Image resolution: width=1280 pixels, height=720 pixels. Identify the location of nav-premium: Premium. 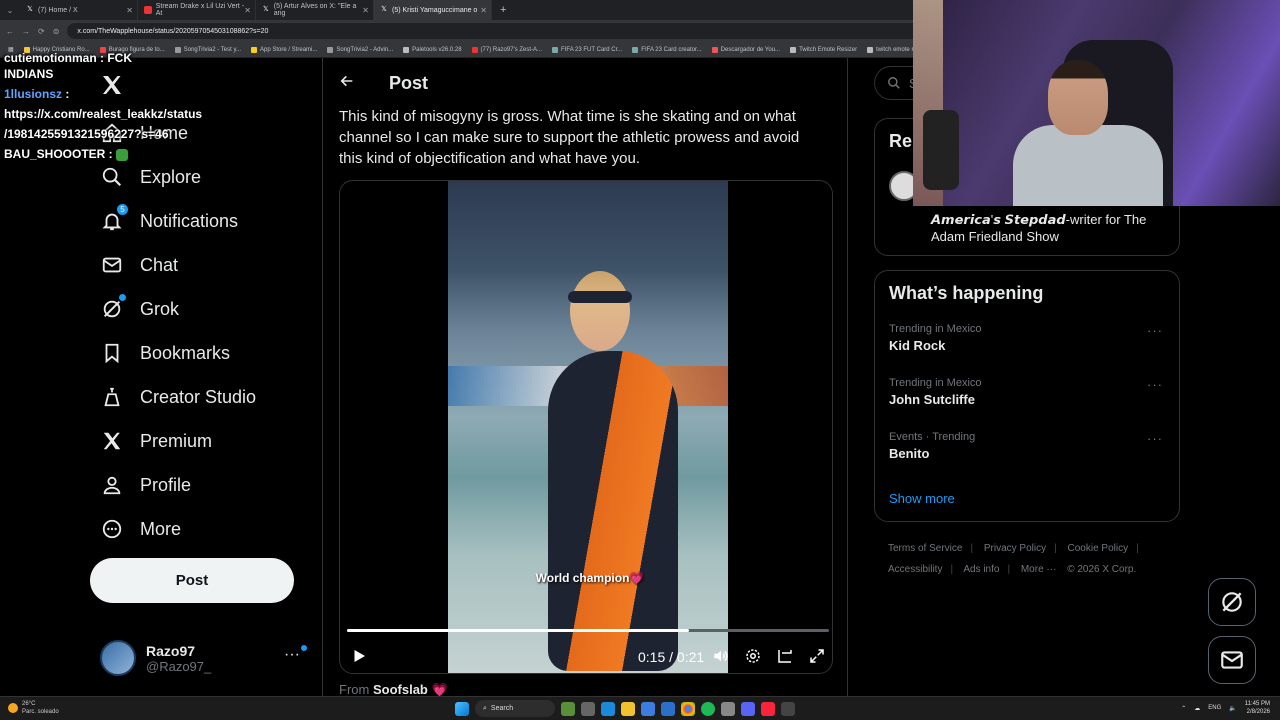
(156, 441).